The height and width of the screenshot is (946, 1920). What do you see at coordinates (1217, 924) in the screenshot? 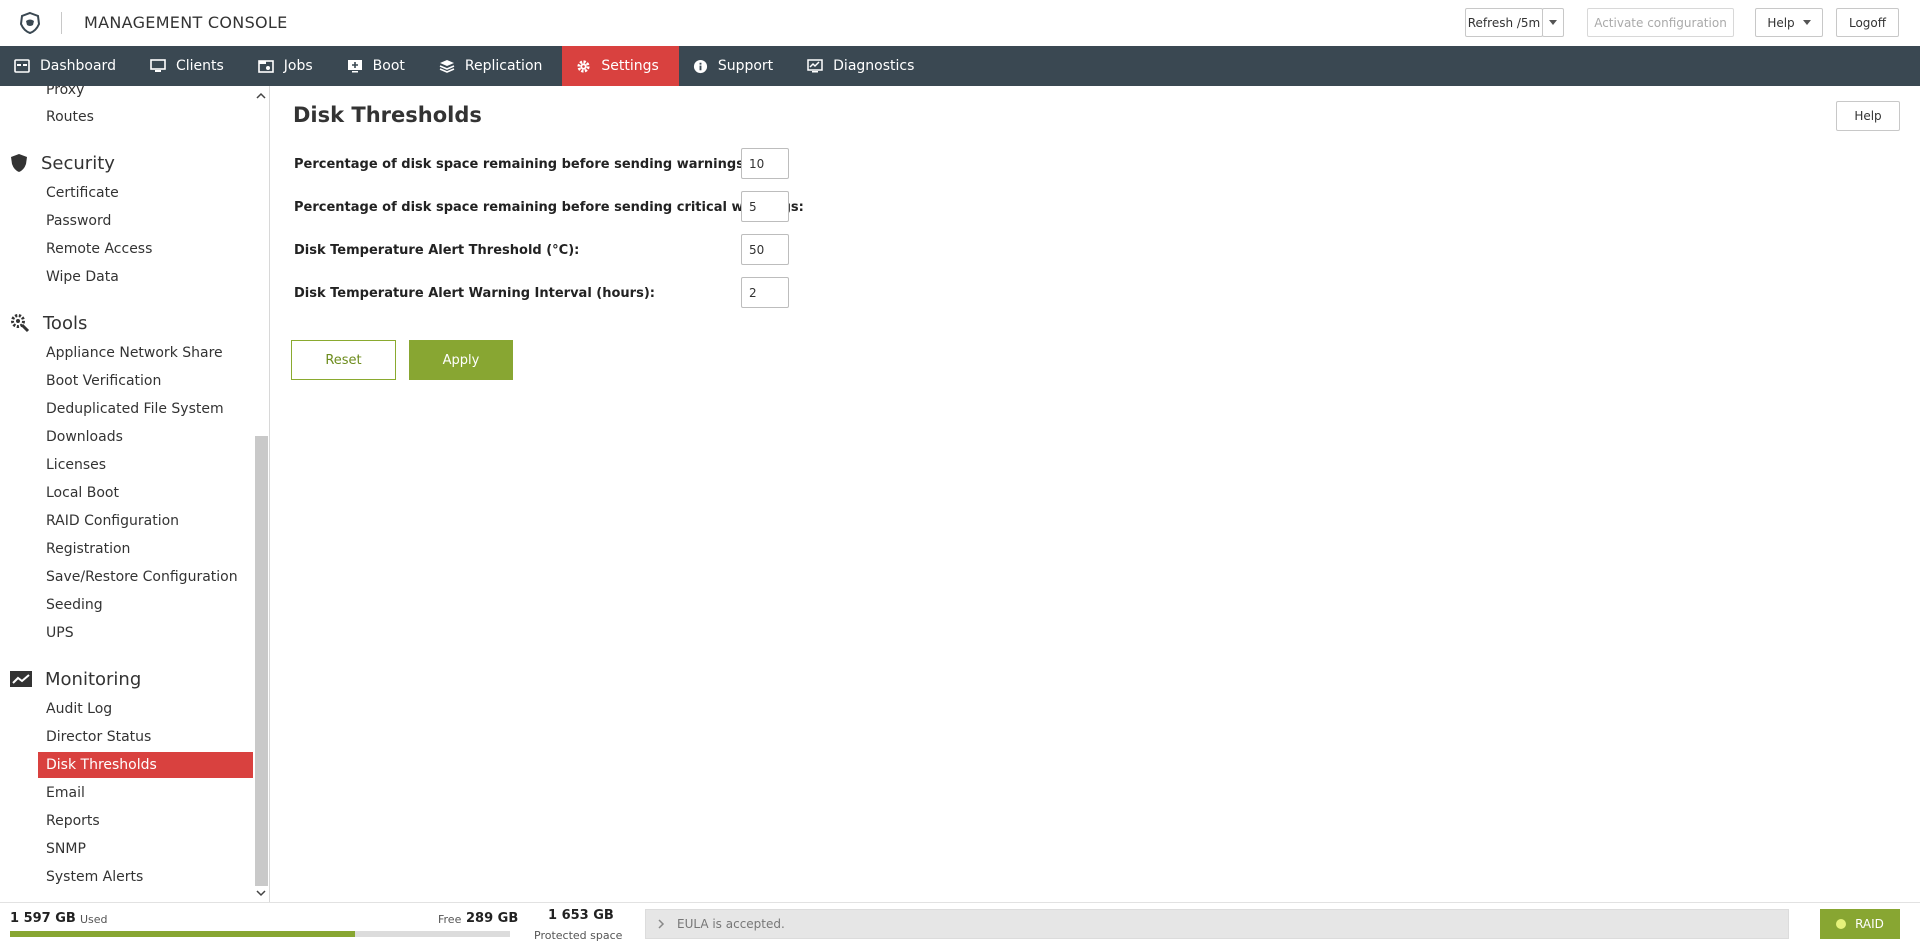
I see `eula-status-bar: EULA is accepted.` at bounding box center [1217, 924].